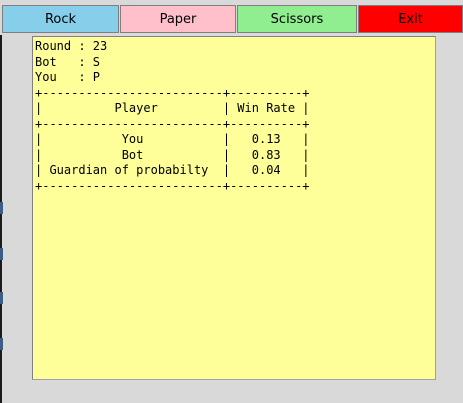 The width and height of the screenshot is (463, 403). I want to click on bot-move-line: Bot : S, so click(68, 61).